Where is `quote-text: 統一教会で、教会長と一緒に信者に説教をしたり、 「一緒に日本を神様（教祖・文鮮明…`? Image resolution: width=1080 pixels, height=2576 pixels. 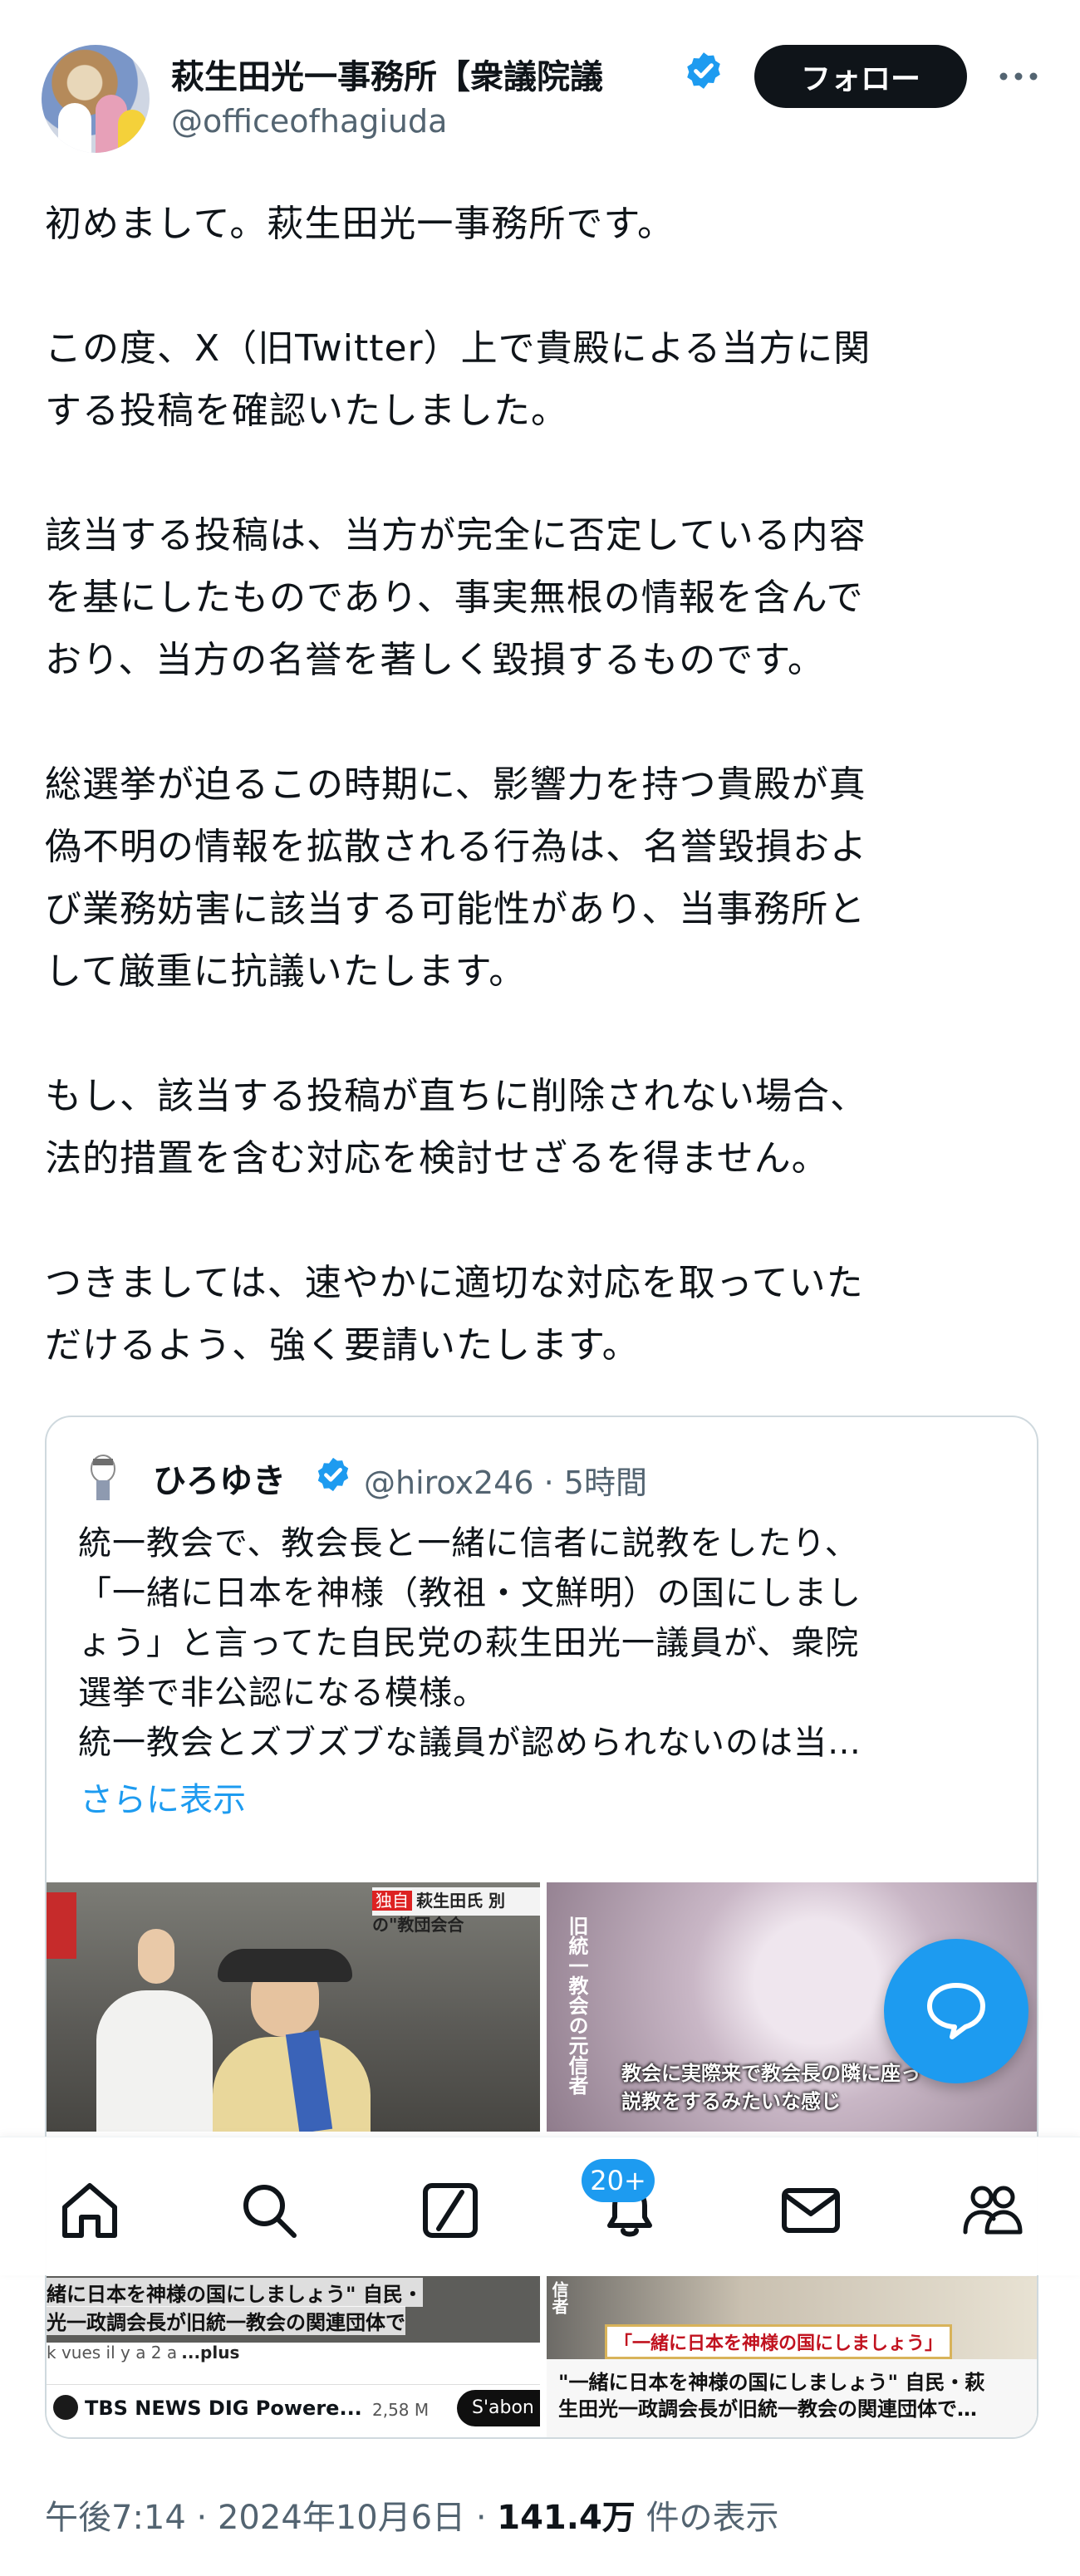 quote-text: 統一教会で、教会長と一緒に信者に説教をしたり、 「一緒に日本を神様（教祖・文鮮明… is located at coordinates (470, 1643).